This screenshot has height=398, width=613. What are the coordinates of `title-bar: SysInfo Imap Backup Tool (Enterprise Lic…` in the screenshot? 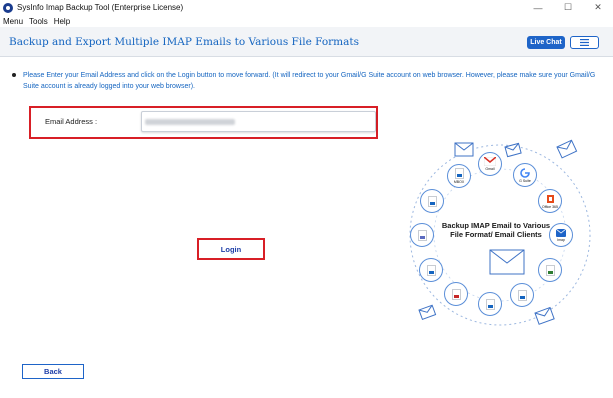 It's located at (306, 7).